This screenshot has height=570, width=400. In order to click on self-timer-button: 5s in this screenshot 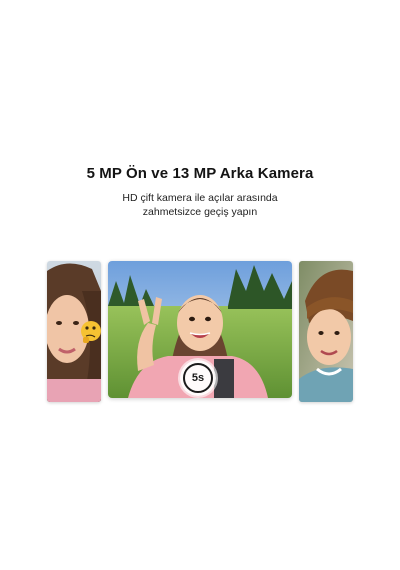, I will do `click(198, 378)`.